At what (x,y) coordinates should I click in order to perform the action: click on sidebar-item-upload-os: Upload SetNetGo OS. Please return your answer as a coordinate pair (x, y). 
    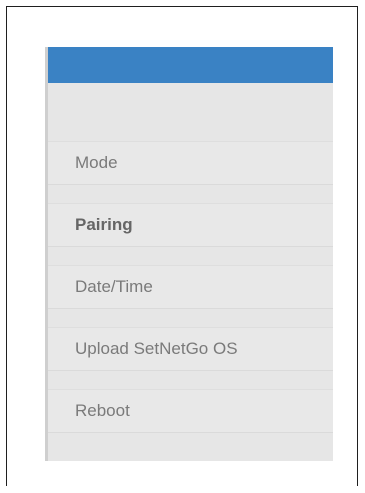
    Looking at the image, I should click on (190, 349).